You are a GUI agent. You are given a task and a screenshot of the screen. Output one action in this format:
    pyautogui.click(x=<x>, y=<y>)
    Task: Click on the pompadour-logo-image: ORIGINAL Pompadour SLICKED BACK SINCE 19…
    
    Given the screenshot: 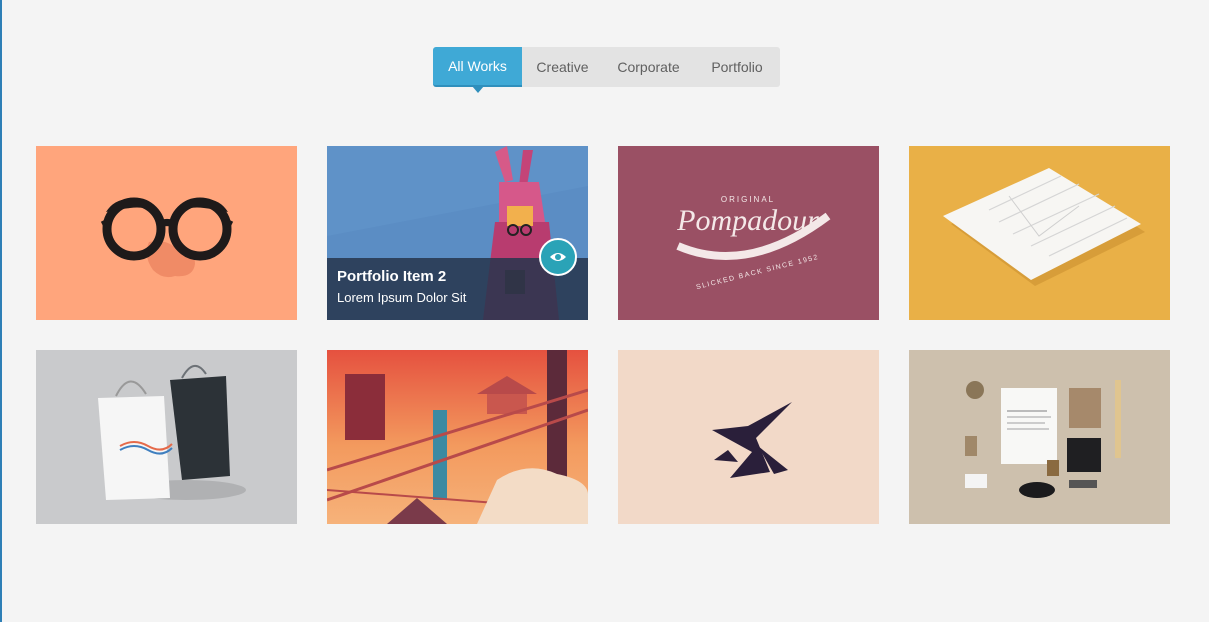 What is the action you would take?
    pyautogui.click(x=748, y=233)
    